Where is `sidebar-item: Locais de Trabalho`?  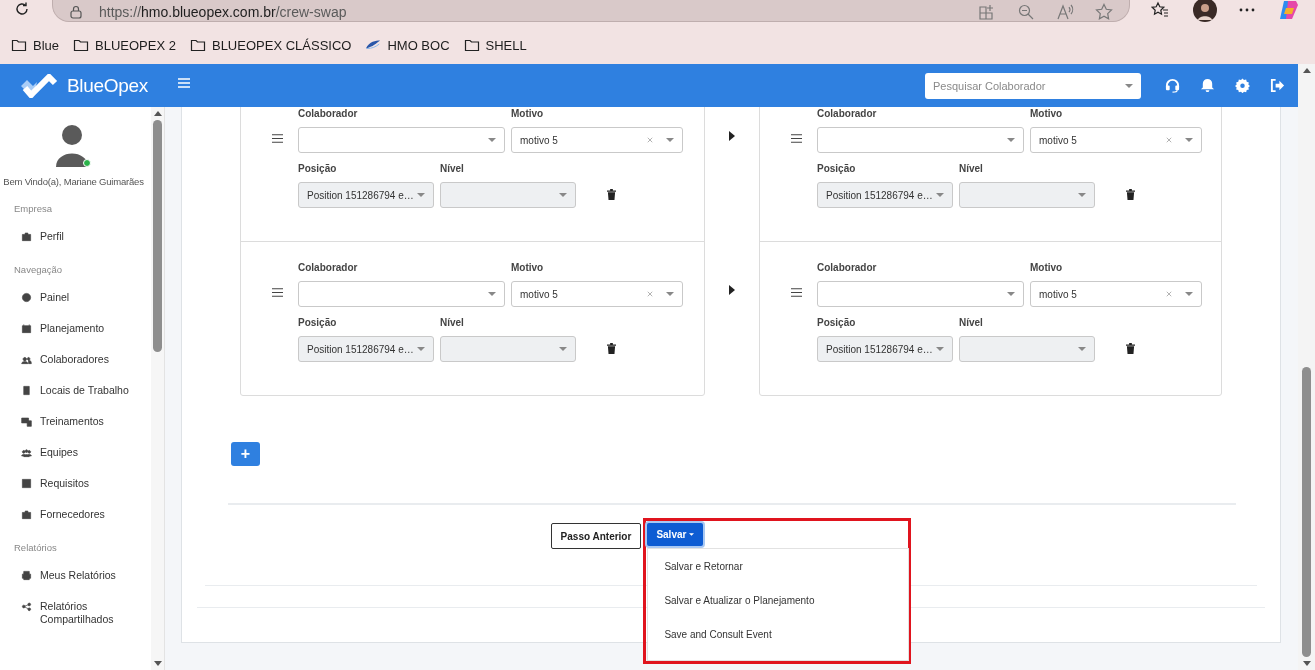
sidebar-item: Locais de Trabalho is located at coordinates (75, 386).